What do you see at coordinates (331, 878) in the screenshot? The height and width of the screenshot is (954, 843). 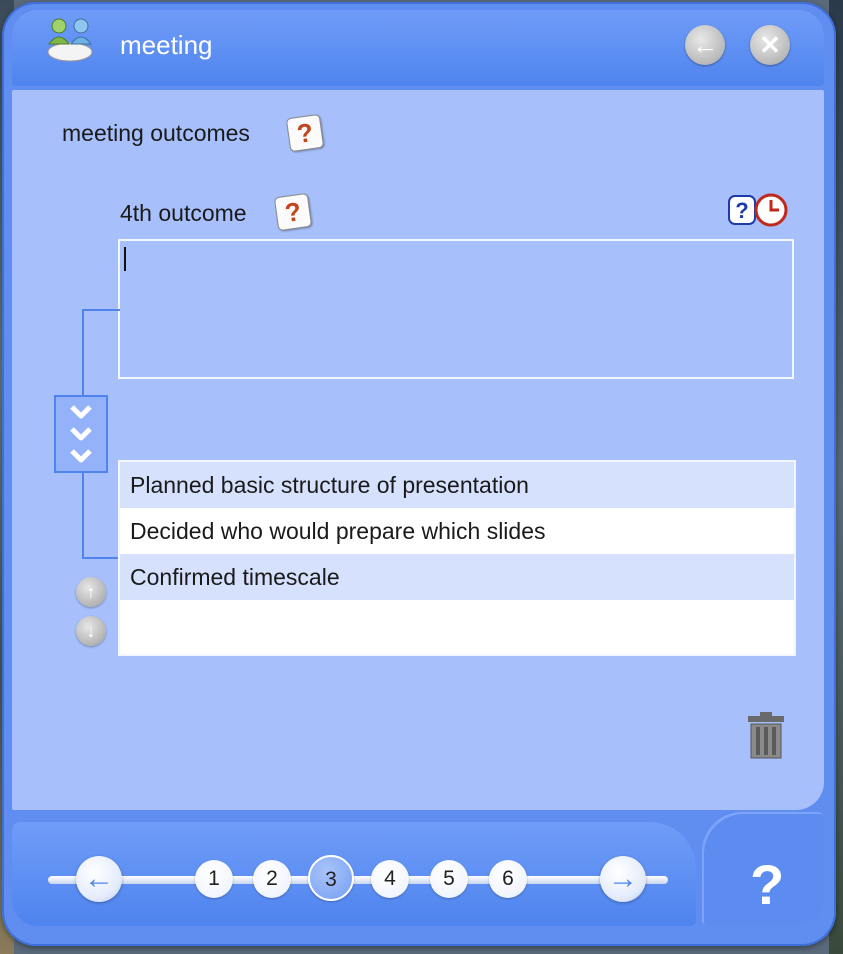 I see `page-3-button: 3` at bounding box center [331, 878].